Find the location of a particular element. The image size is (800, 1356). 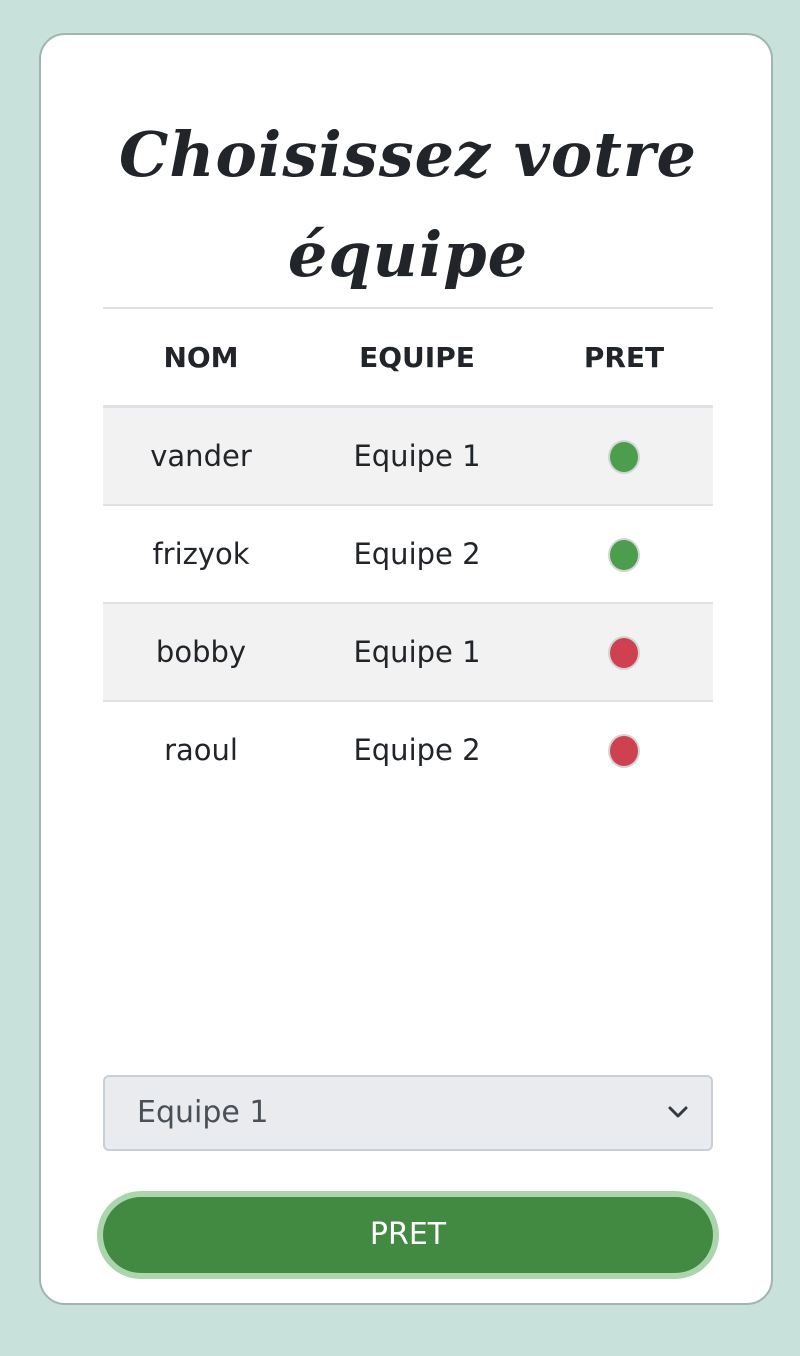

table-row: raoul Equipe 2 is located at coordinates (408, 749).